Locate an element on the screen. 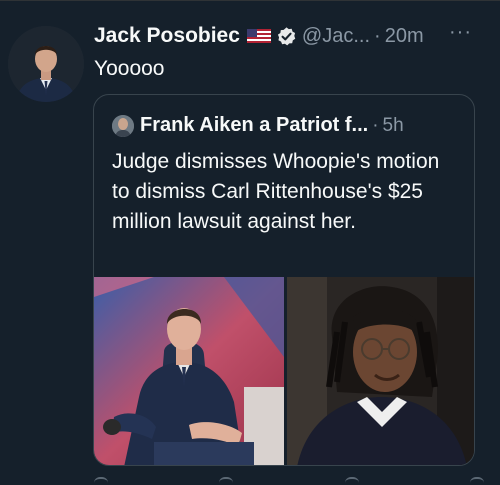 This screenshot has height=485, width=500. us-flag-icon is located at coordinates (258, 36).